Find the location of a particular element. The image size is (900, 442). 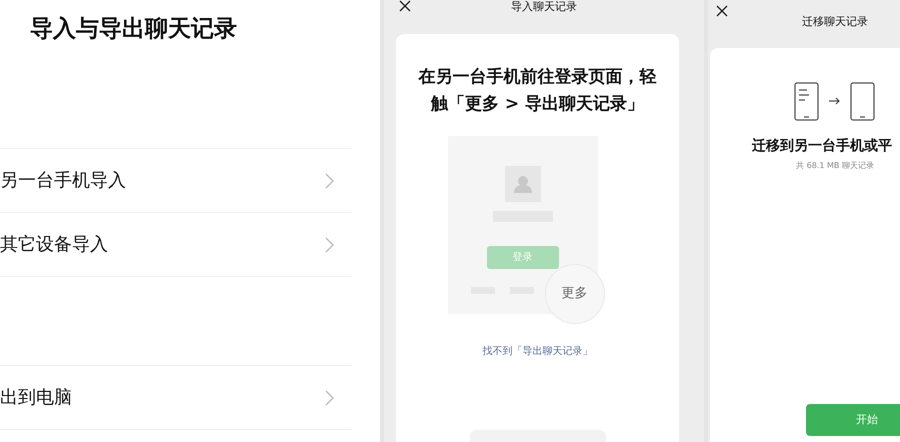

migrate-heading: 迁移到另一台手机或平 is located at coordinates (822, 146).